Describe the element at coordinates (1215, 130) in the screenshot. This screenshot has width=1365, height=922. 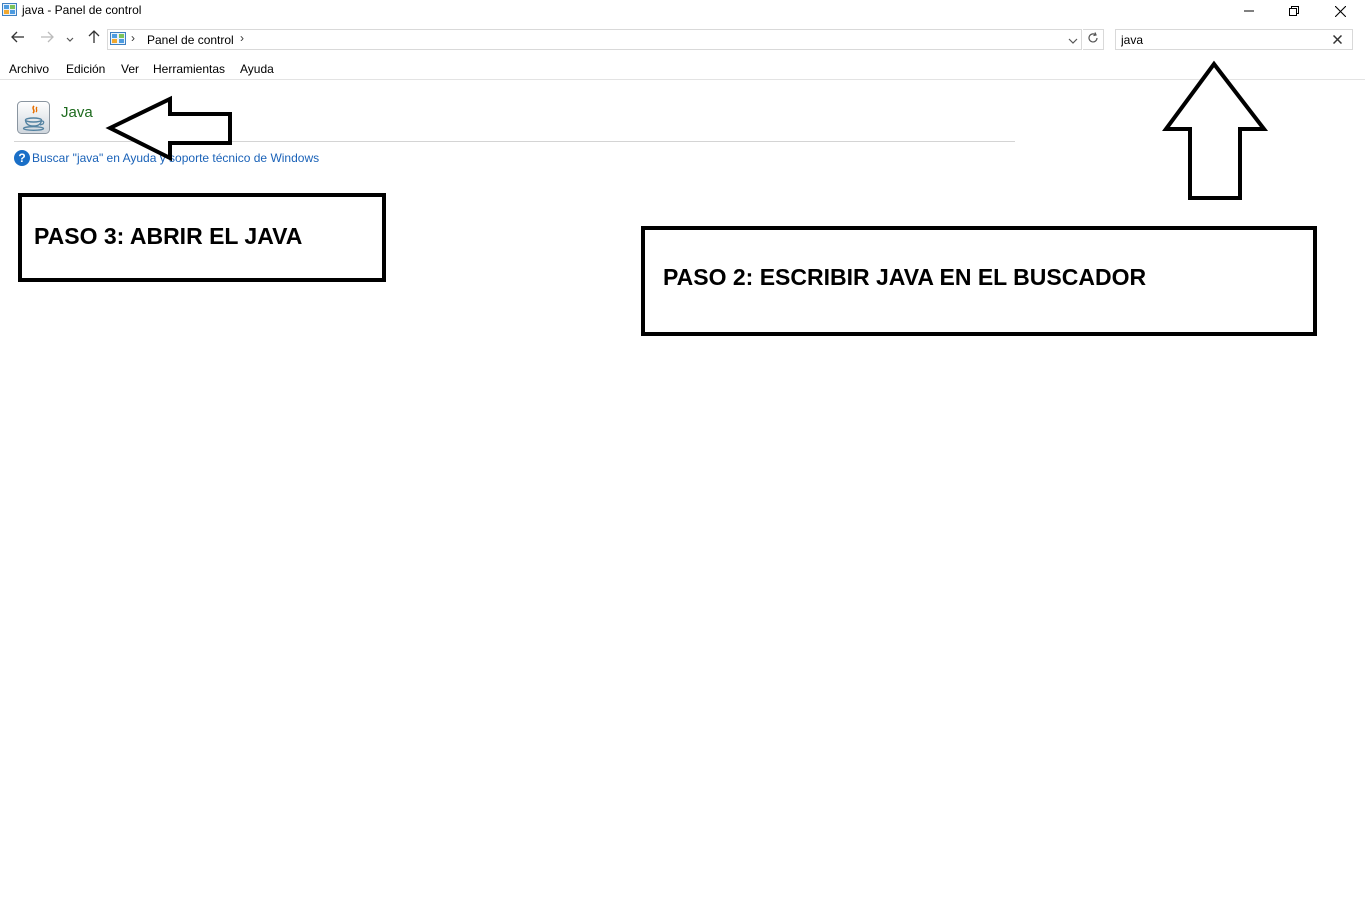
I see `arrow-up-annotation-icon` at that location.